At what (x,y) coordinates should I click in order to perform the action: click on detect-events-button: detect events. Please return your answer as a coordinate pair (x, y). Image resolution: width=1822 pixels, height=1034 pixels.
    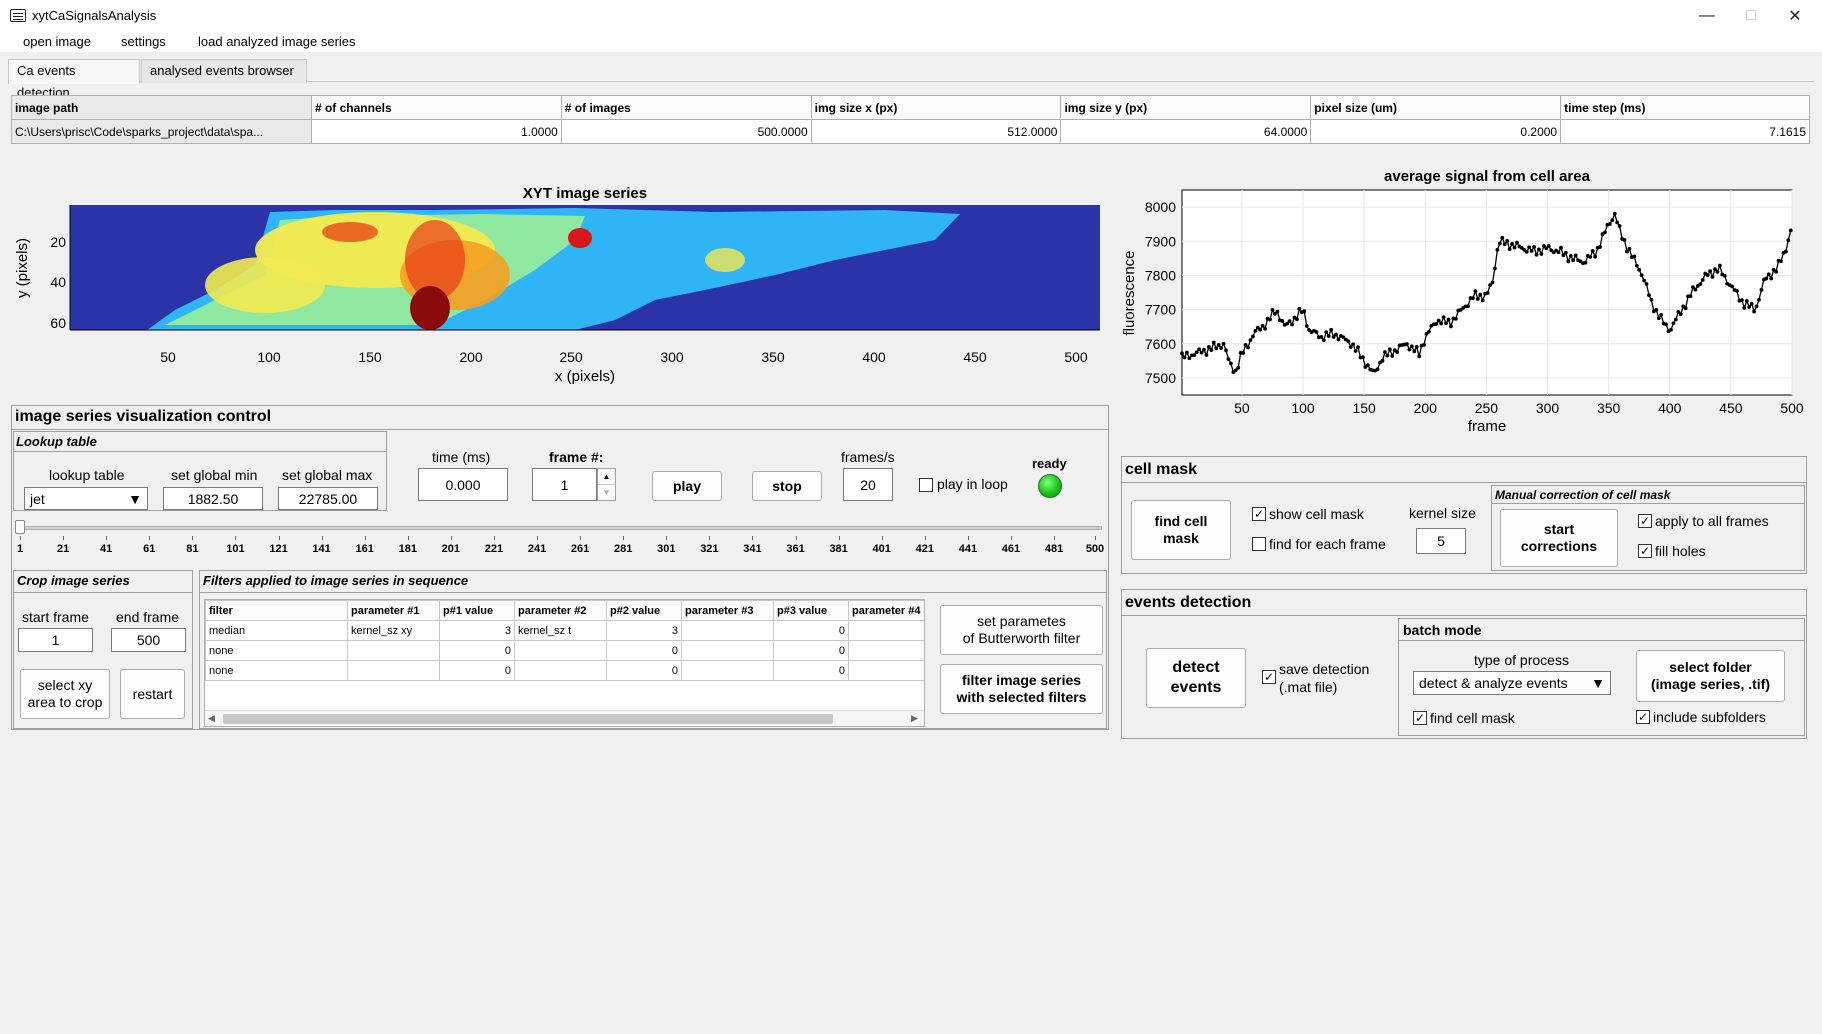
    Looking at the image, I should click on (1196, 678).